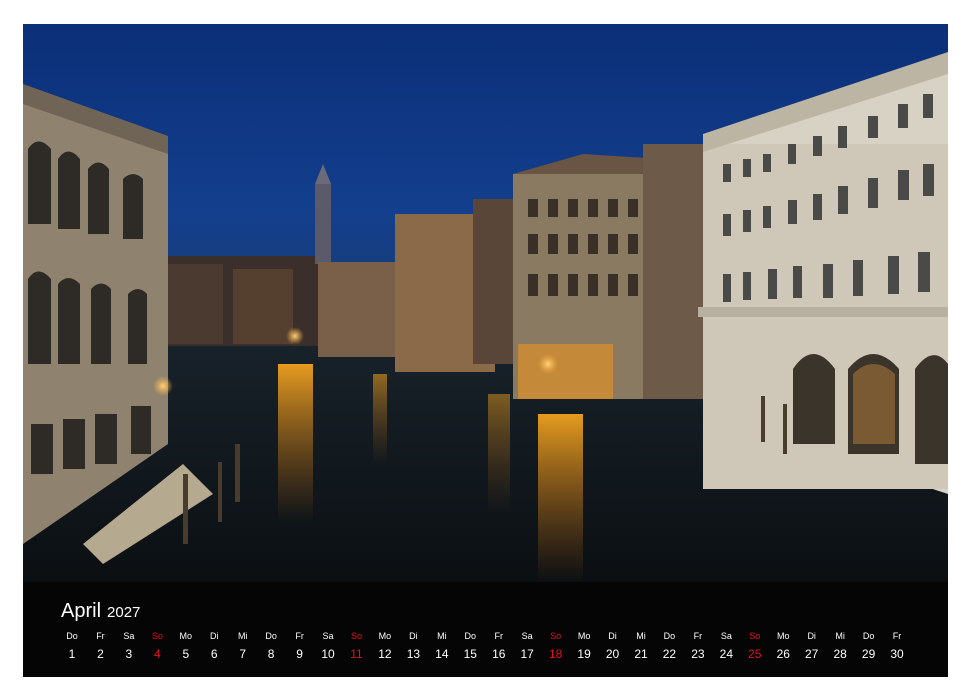  Describe the element at coordinates (868, 654) in the screenshot. I see `day-number: 29` at that location.